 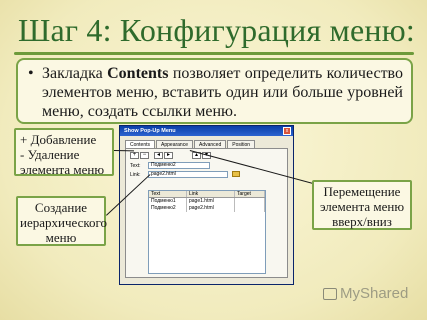 What do you see at coordinates (211, 208) in the screenshot?
I see `cell-link: page2.html` at bounding box center [211, 208].